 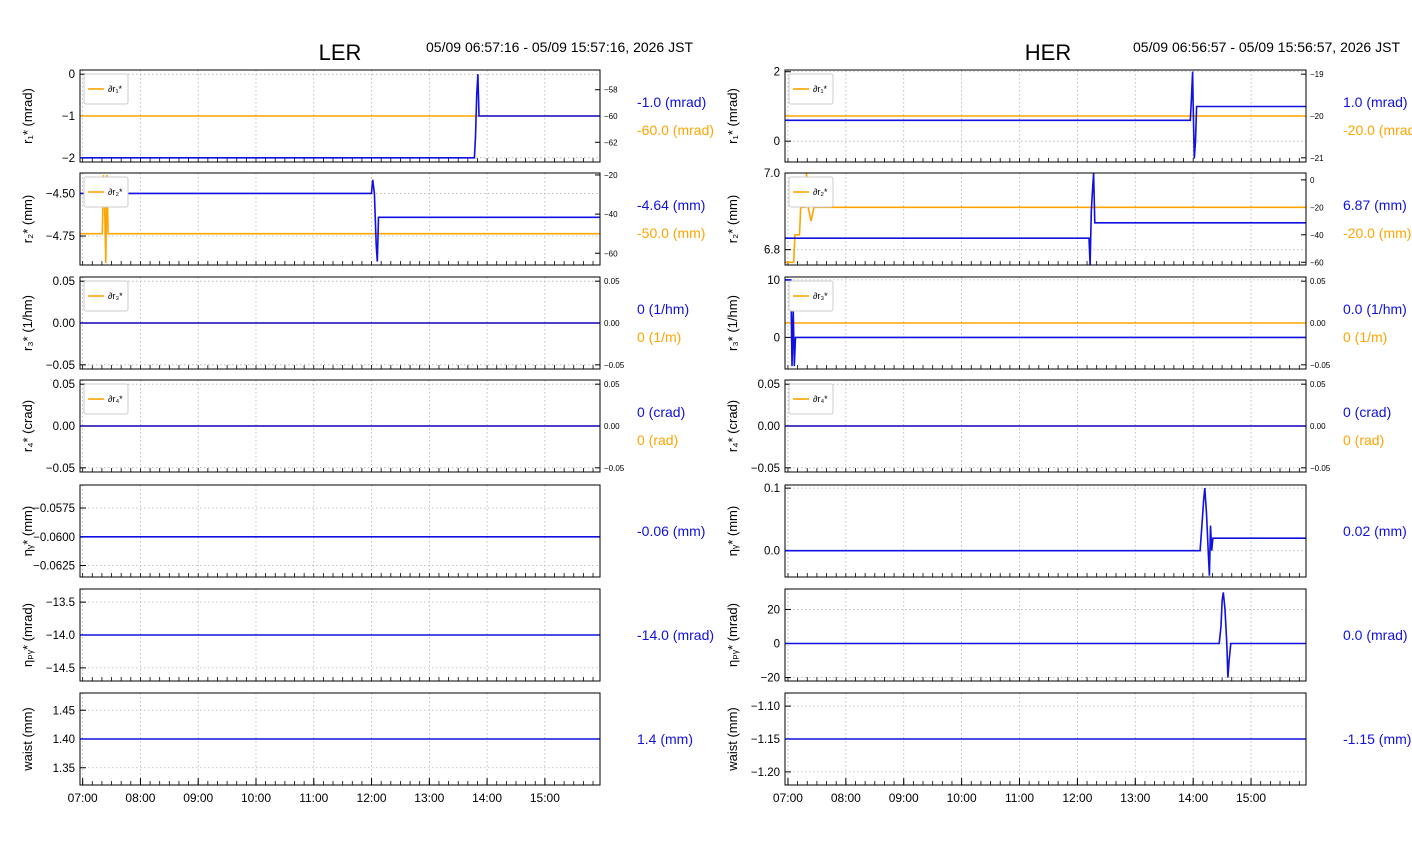 What do you see at coordinates (27, 116) in the screenshot?
I see `y-axis-label: r₁* (mrad)` at bounding box center [27, 116].